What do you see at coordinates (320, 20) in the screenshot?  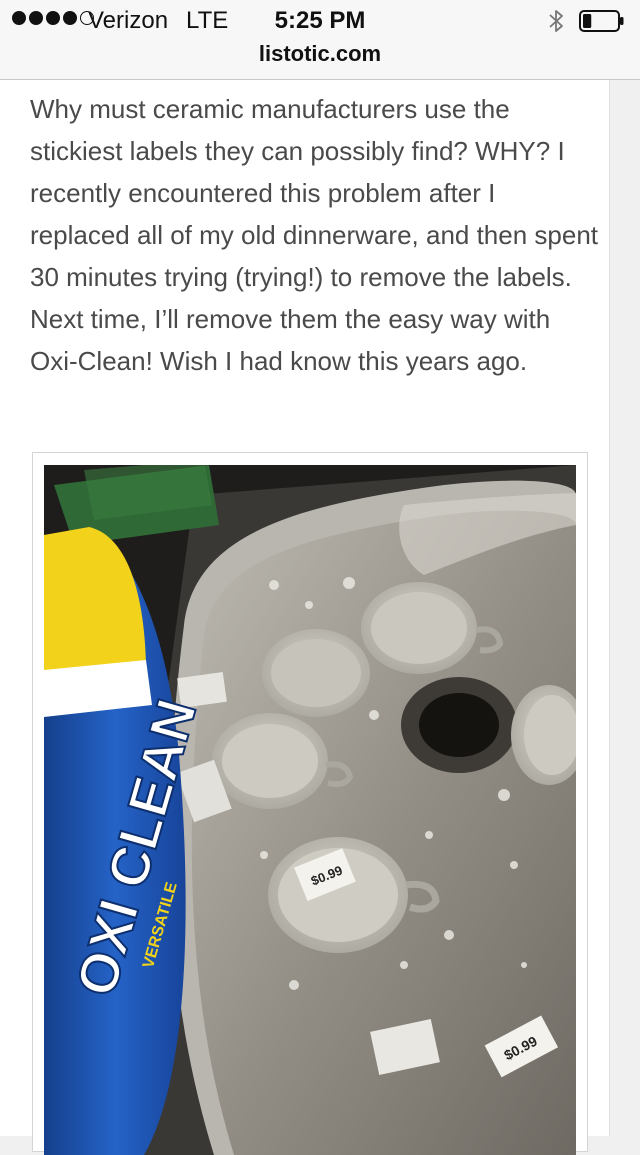 I see `clock: 5:25 PM` at bounding box center [320, 20].